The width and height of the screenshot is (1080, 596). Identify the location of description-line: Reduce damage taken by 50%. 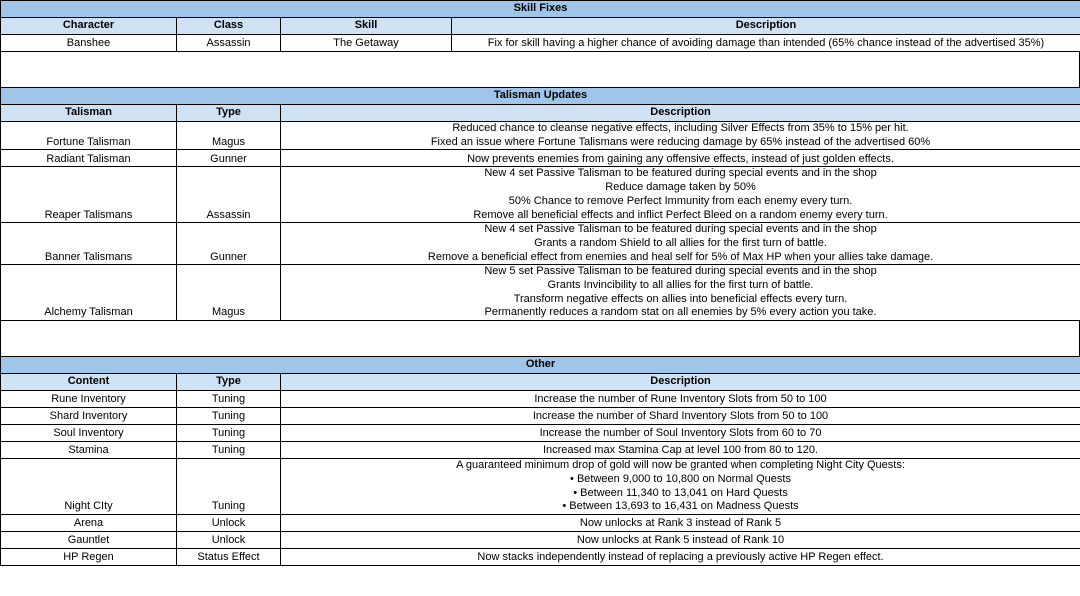
(680, 187).